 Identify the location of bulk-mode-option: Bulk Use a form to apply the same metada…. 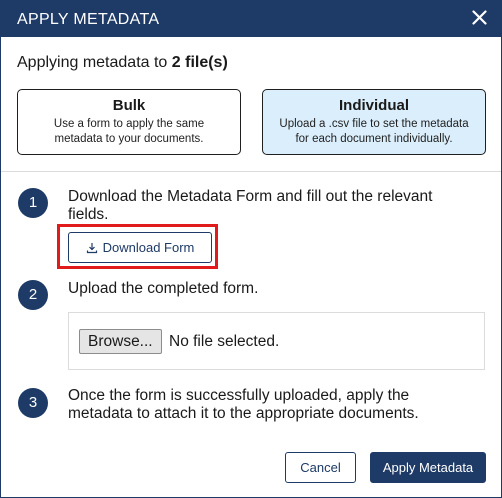
(129, 122).